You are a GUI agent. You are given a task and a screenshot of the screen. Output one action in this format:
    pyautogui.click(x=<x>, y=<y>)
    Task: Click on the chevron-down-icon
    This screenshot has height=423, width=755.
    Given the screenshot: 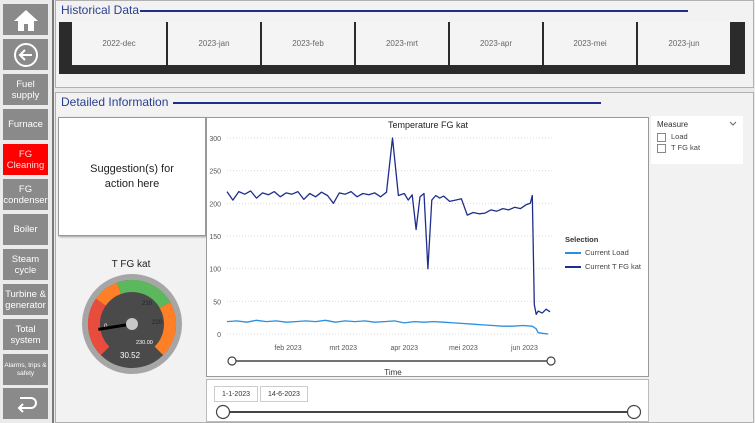 What is the action you would take?
    pyautogui.click(x=733, y=124)
    